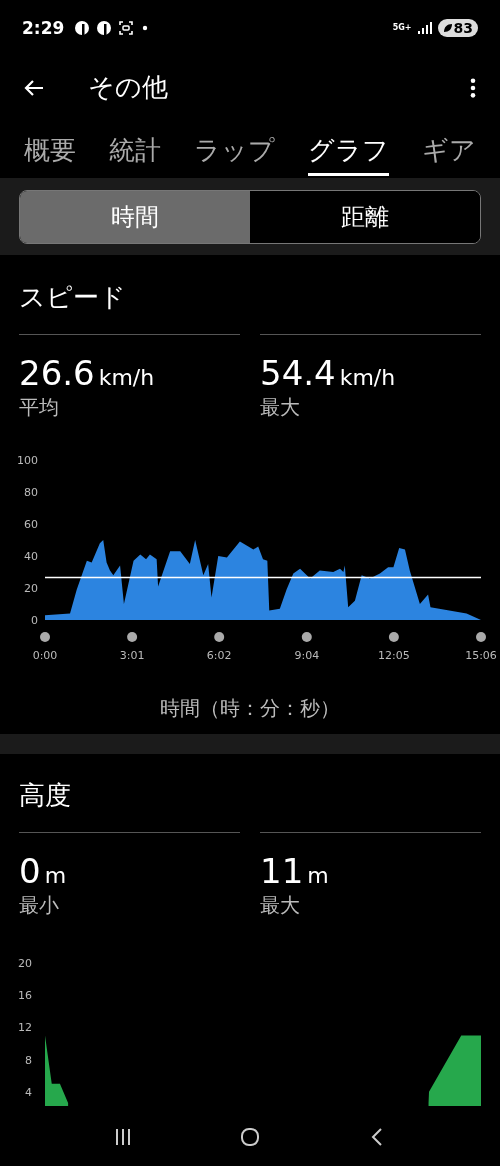 The image size is (500, 1166). Describe the element at coordinates (135, 148) in the screenshot. I see `tab: 統計` at that location.